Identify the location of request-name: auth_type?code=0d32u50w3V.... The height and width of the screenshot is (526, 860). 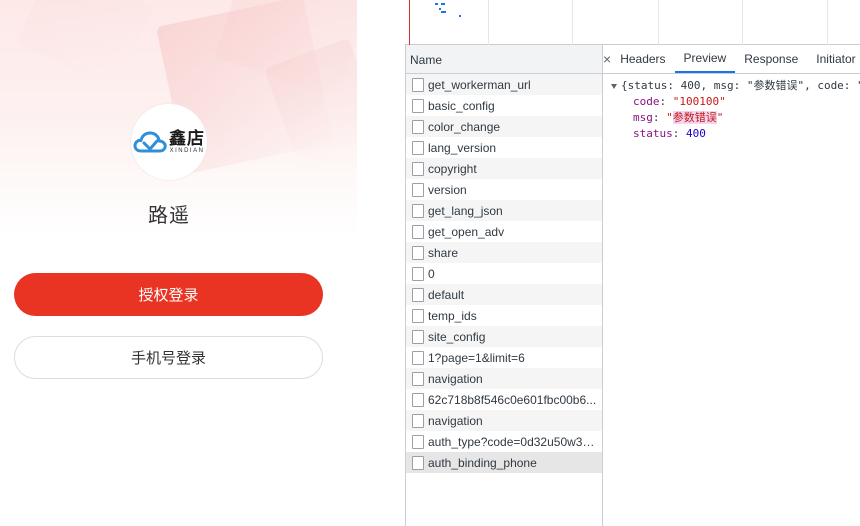
(513, 441).